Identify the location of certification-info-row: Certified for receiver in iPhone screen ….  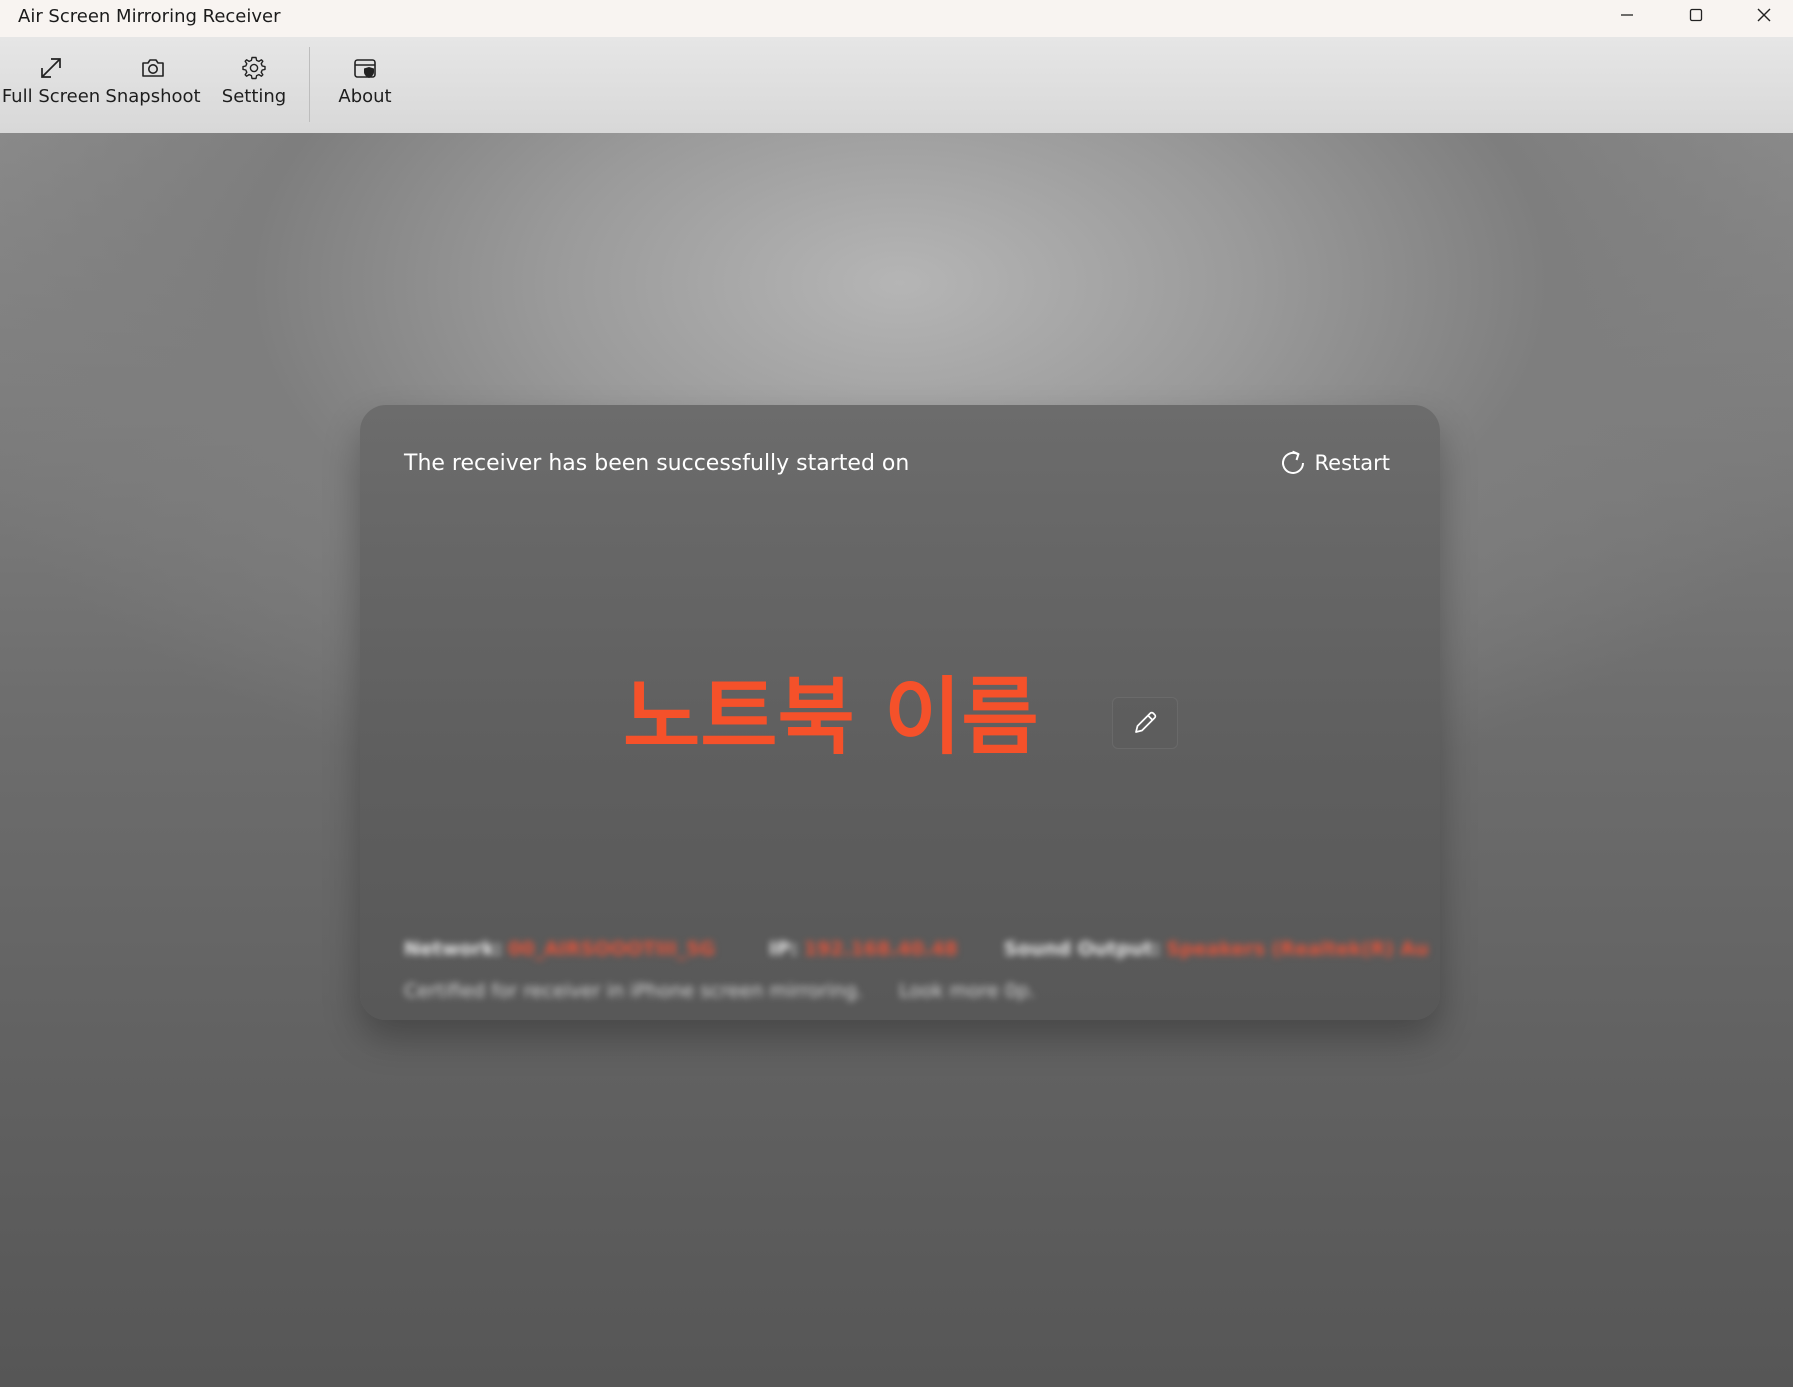
(719, 991).